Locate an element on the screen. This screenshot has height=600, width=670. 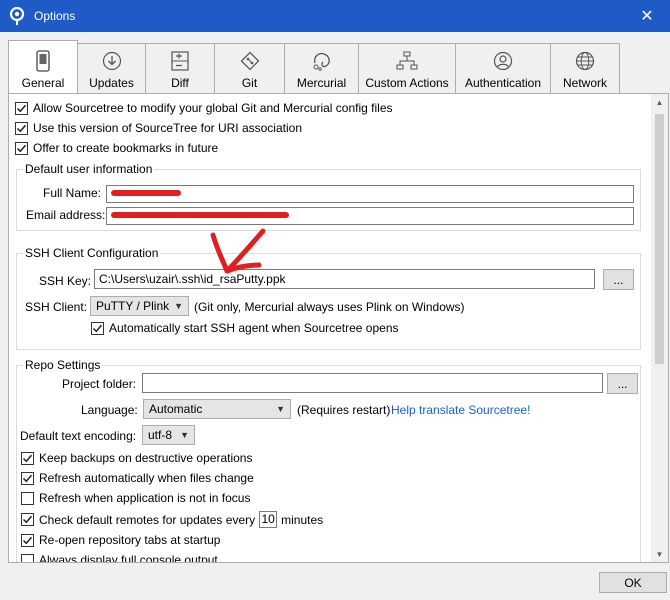
console-output-checkbox is located at coordinates (27, 557).